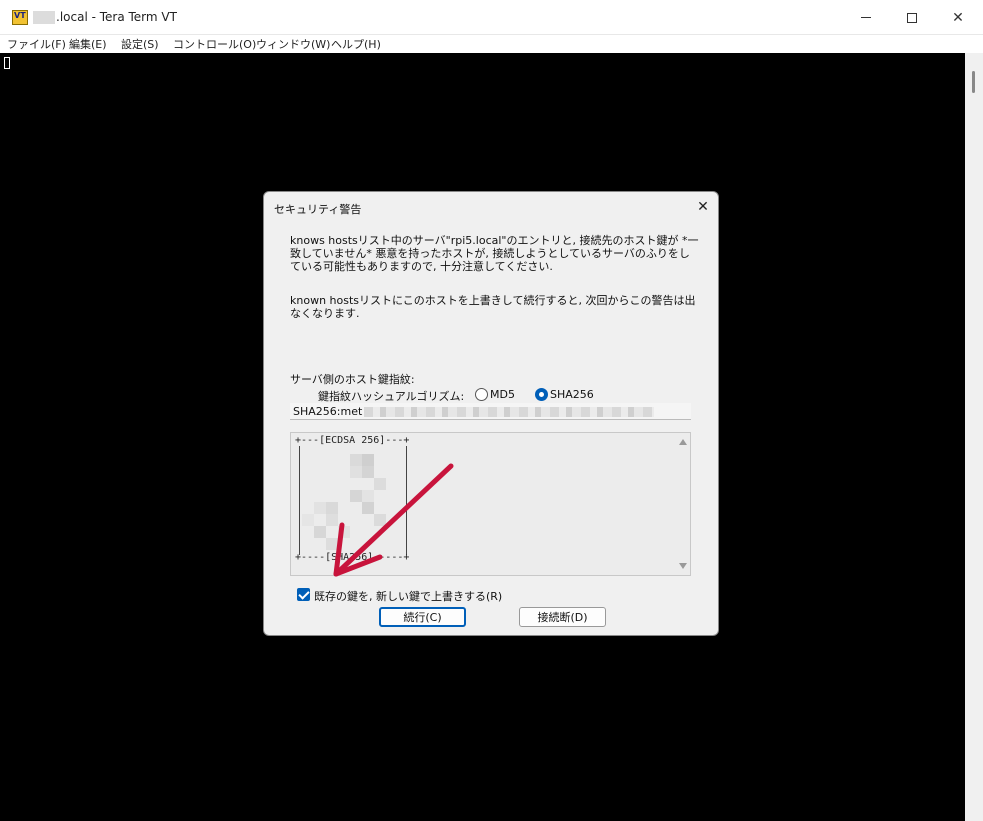  Describe the element at coordinates (140, 44) in the screenshot. I see `menu-setup: 設定(S)` at that location.